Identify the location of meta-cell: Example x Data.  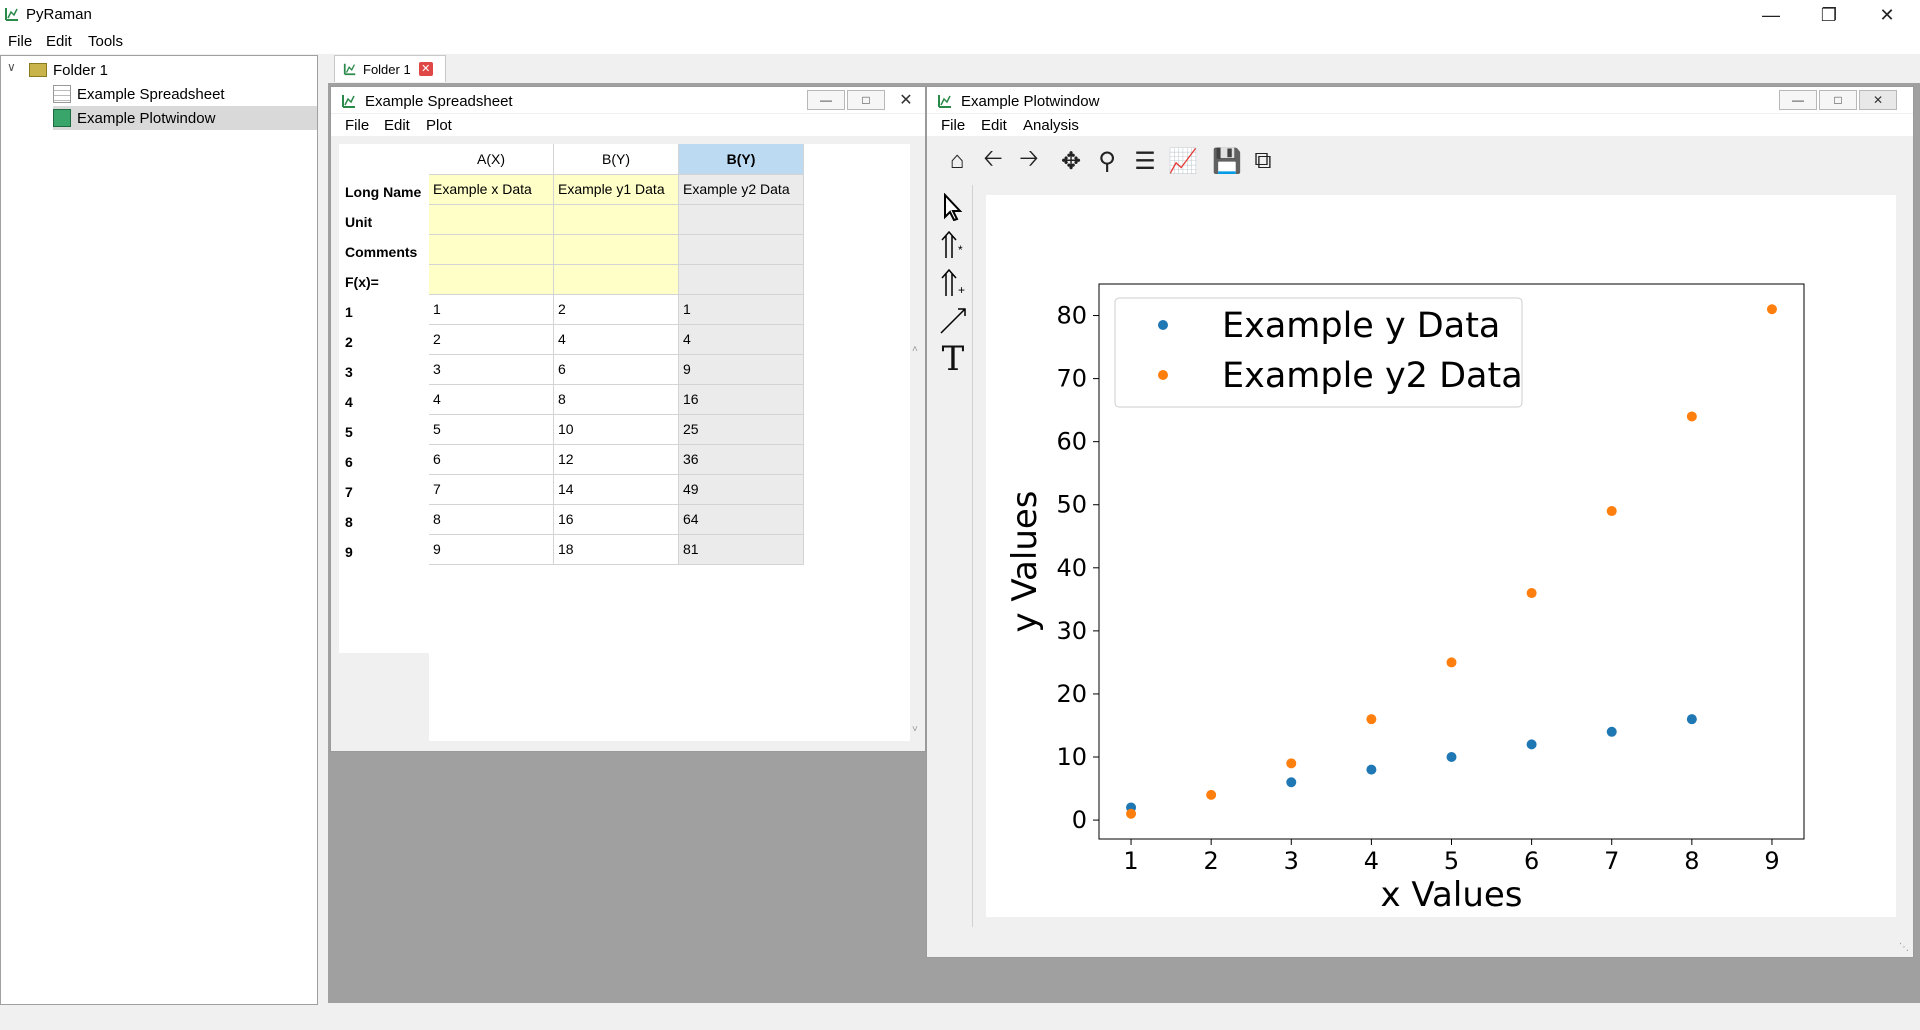
(491, 190).